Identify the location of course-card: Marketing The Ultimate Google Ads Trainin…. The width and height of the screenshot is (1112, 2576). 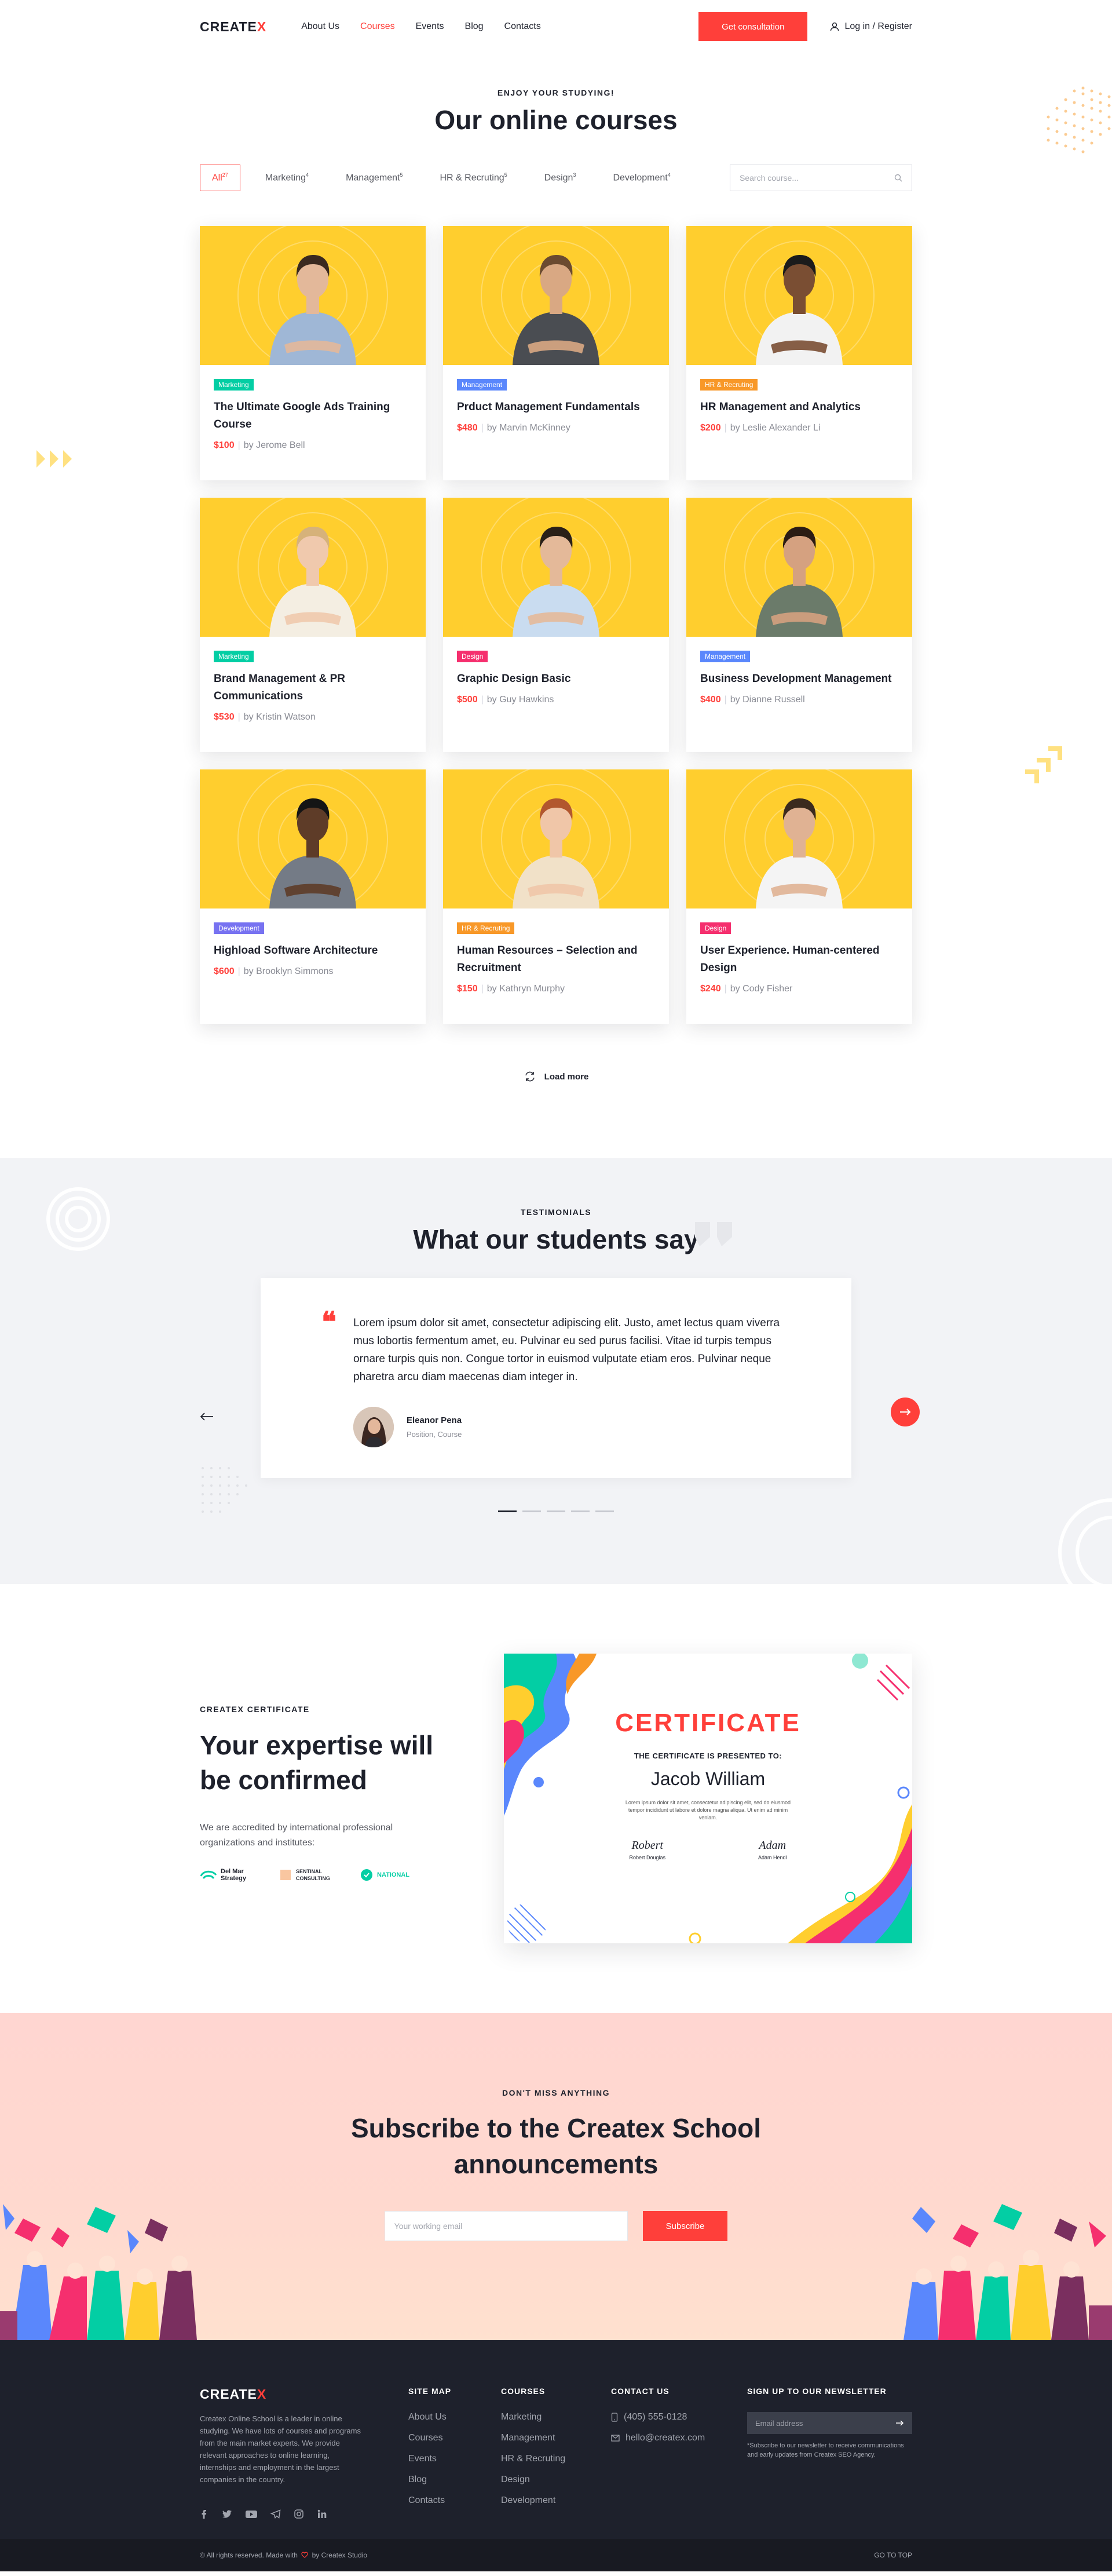
(313, 353).